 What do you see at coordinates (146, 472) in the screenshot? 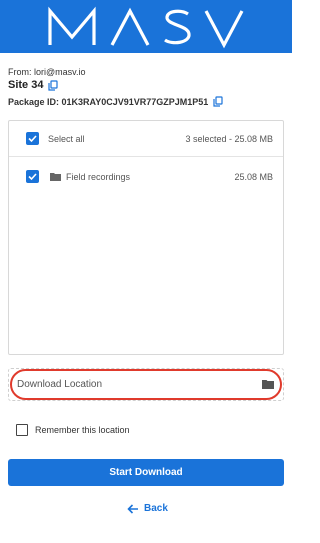
I see `start-download-button: Start Download` at bounding box center [146, 472].